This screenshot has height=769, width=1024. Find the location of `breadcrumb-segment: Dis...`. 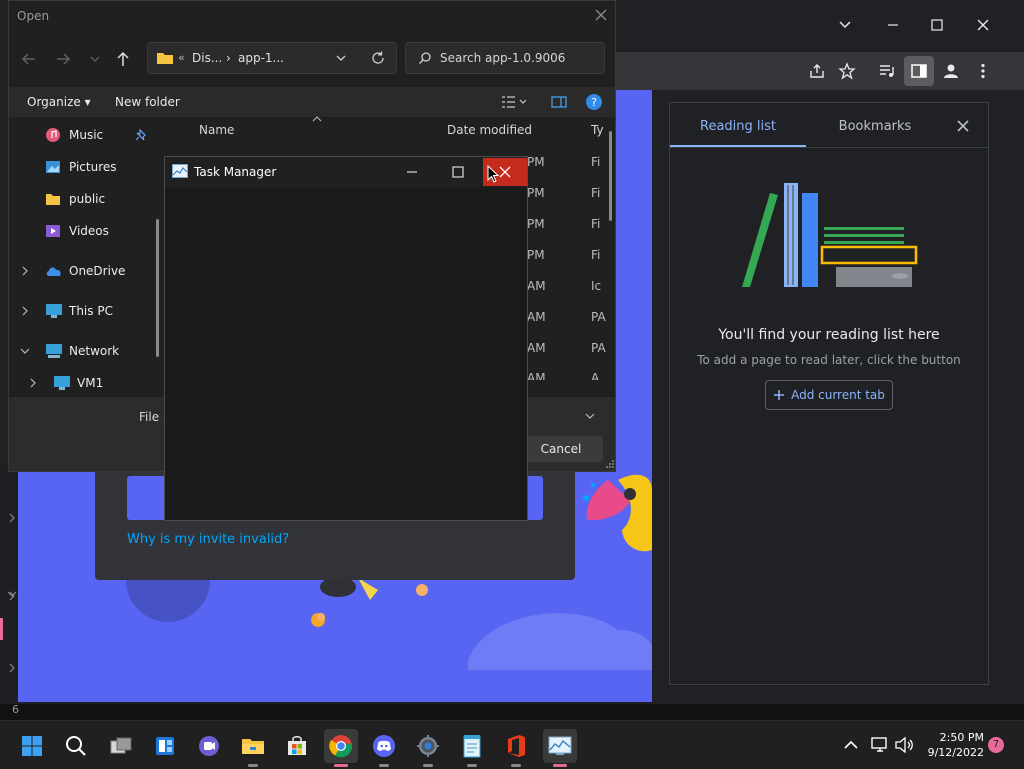

breadcrumb-segment: Dis... is located at coordinates (207, 58).